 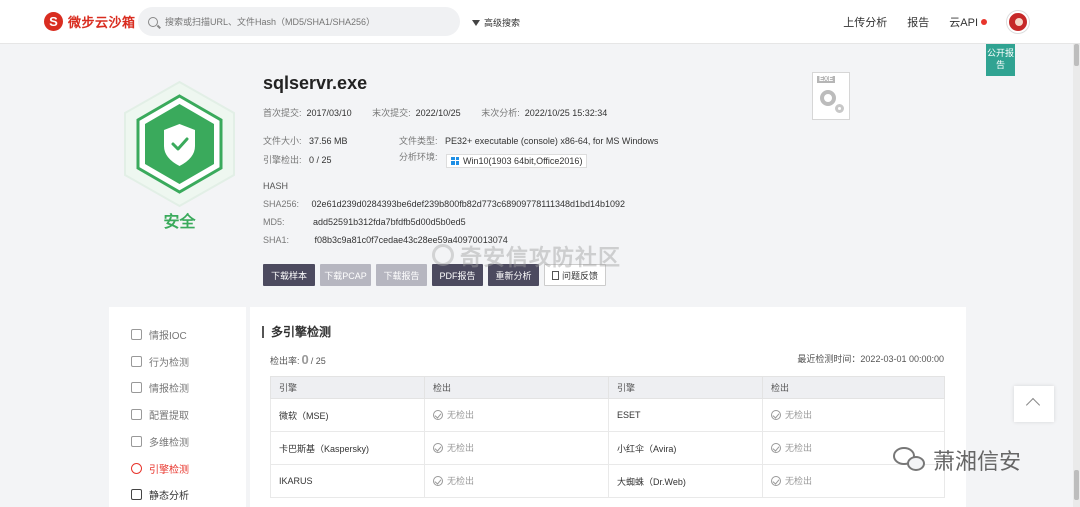 What do you see at coordinates (865, 22) in the screenshot?
I see `nav-upload: 上传分析` at bounding box center [865, 22].